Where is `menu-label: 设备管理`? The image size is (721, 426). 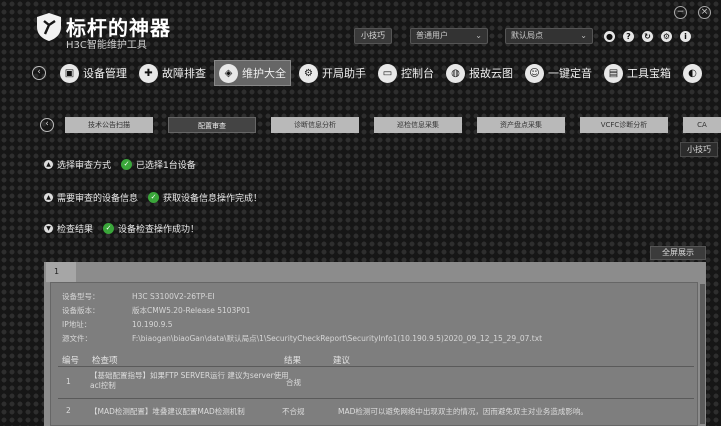 menu-label: 设备管理 is located at coordinates (105, 73).